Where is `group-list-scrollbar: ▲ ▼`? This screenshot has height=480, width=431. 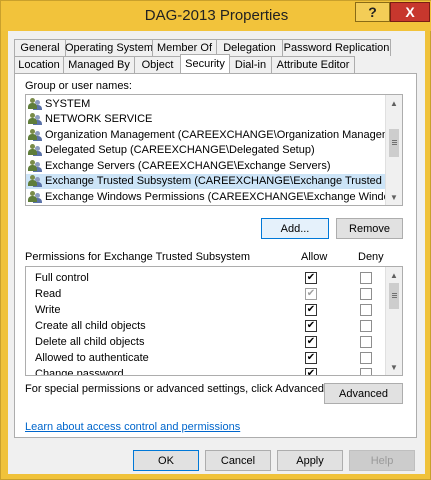 group-list-scrollbar: ▲ ▼ is located at coordinates (393, 150).